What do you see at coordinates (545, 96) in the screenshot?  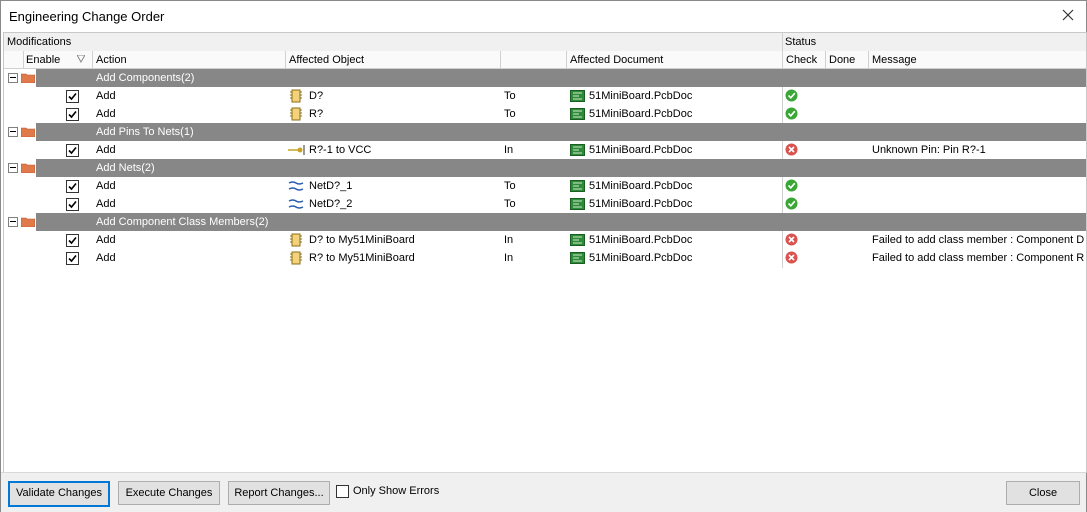 I see `table-row: Add D? To 51MiniBoard.PcbDoc` at bounding box center [545, 96].